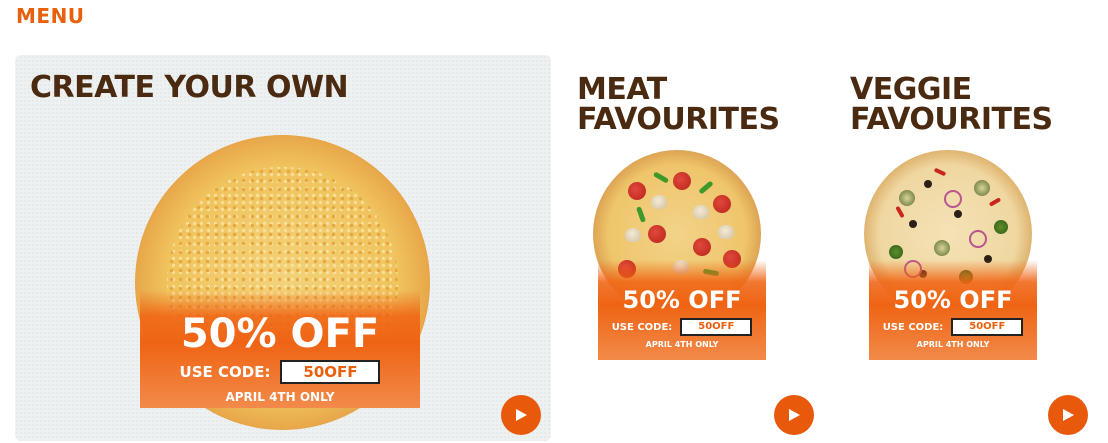 The image size is (1108, 443). I want to click on card-title: MEAT FAVOURITES, so click(678, 104).